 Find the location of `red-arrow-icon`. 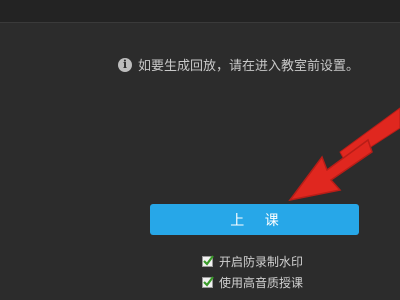

red-arrow-icon is located at coordinates (344, 154).